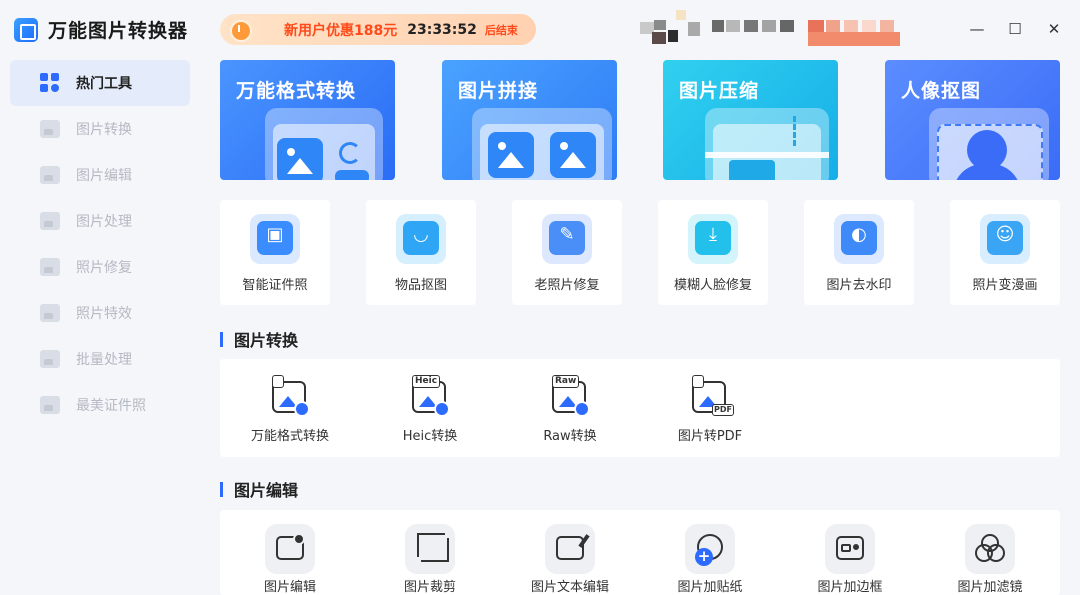 Image resolution: width=1080 pixels, height=595 pixels. Describe the element at coordinates (442, 29) in the screenshot. I see `promo-countdown: 23:33:52` at that location.